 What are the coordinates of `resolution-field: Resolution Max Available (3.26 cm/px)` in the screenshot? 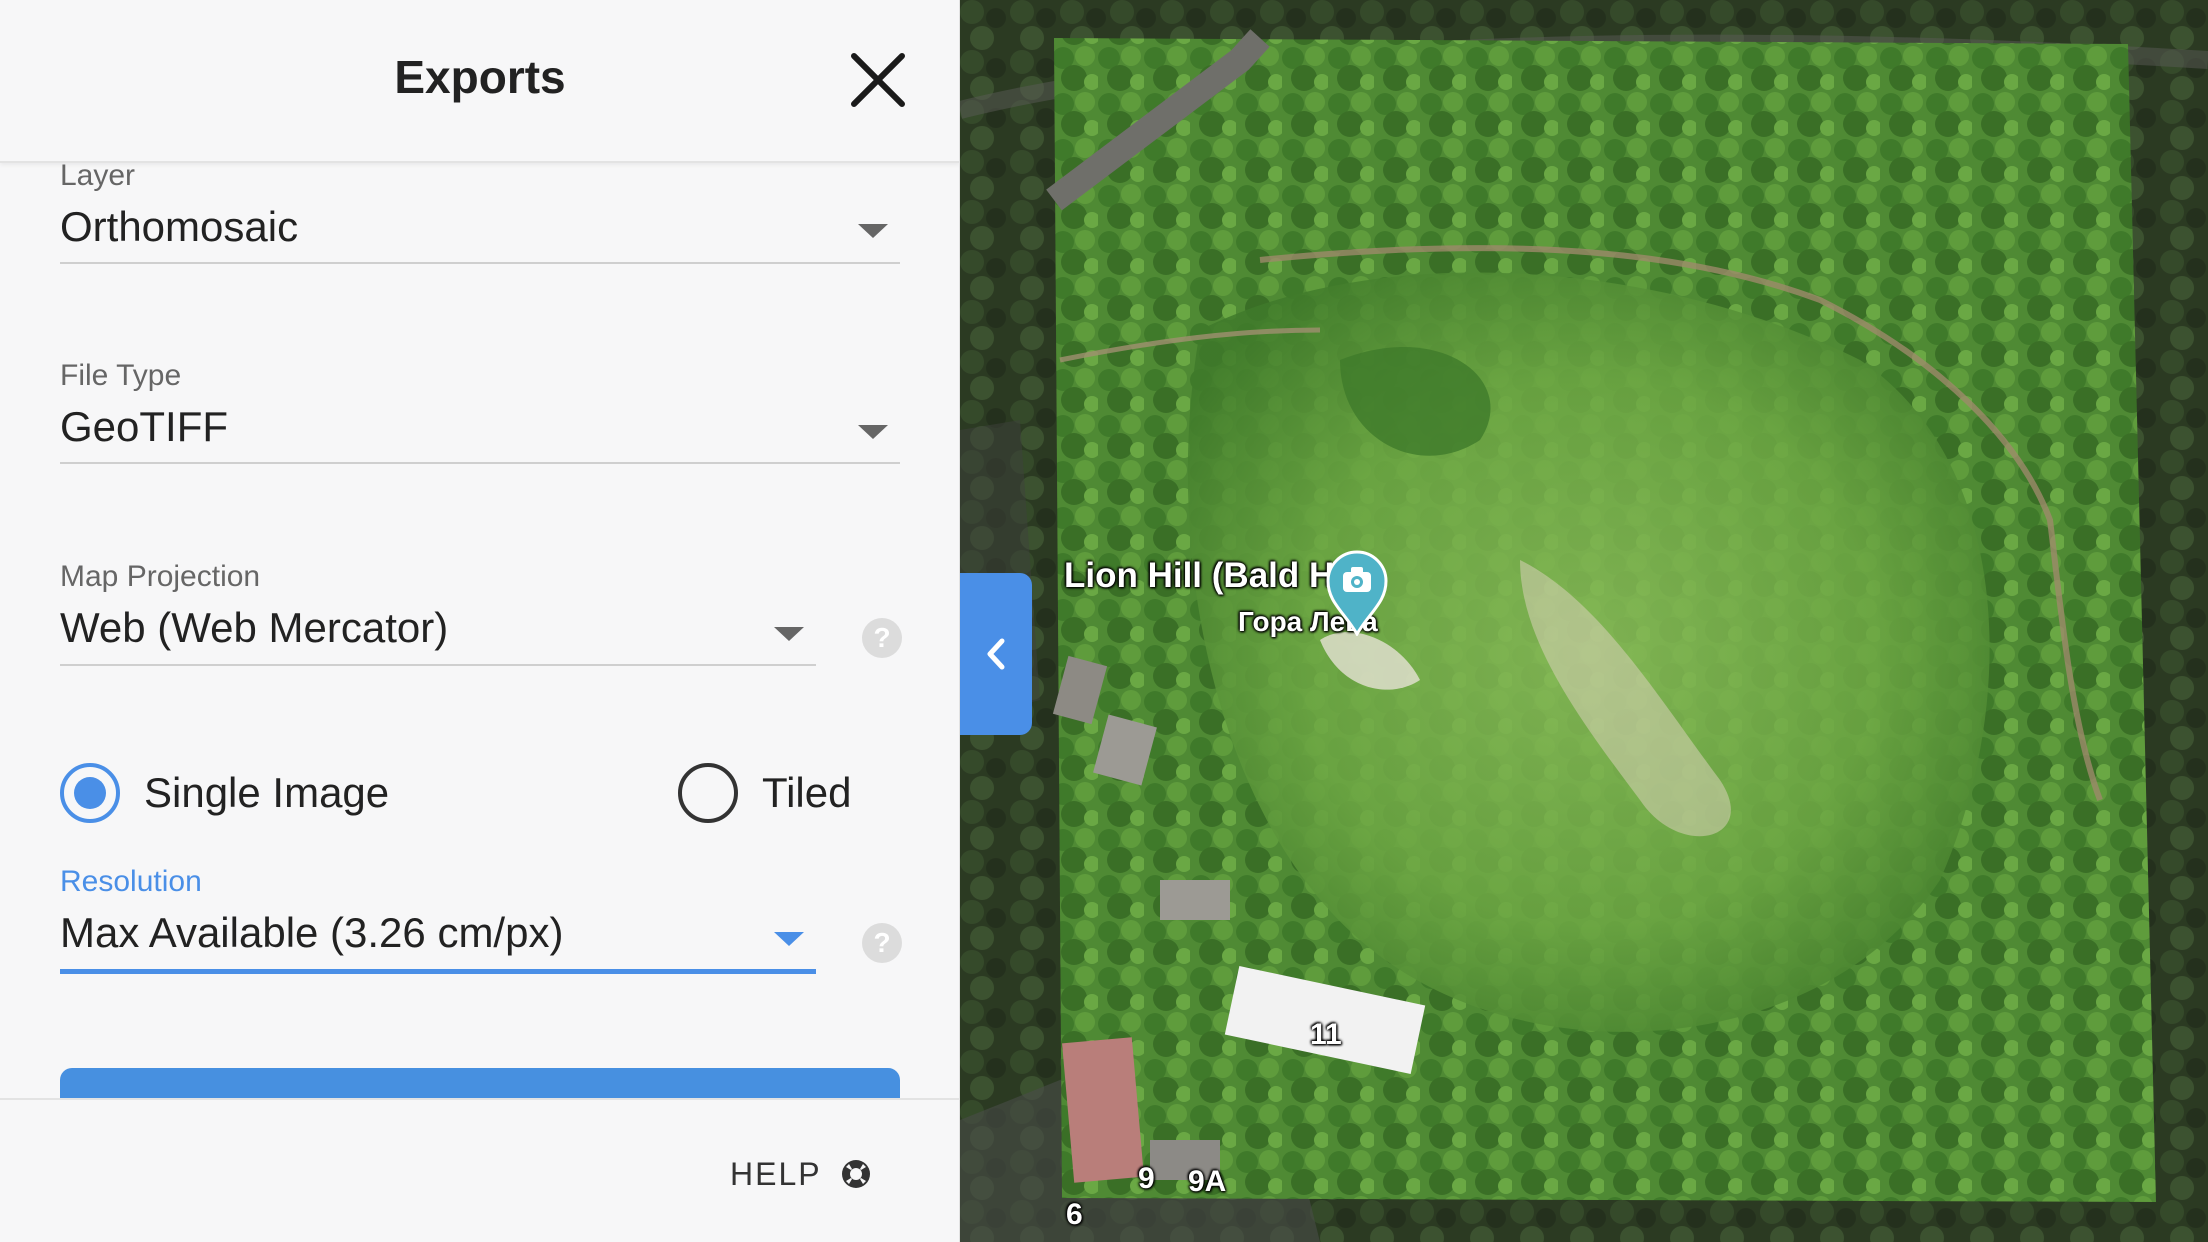 It's located at (311, 911).